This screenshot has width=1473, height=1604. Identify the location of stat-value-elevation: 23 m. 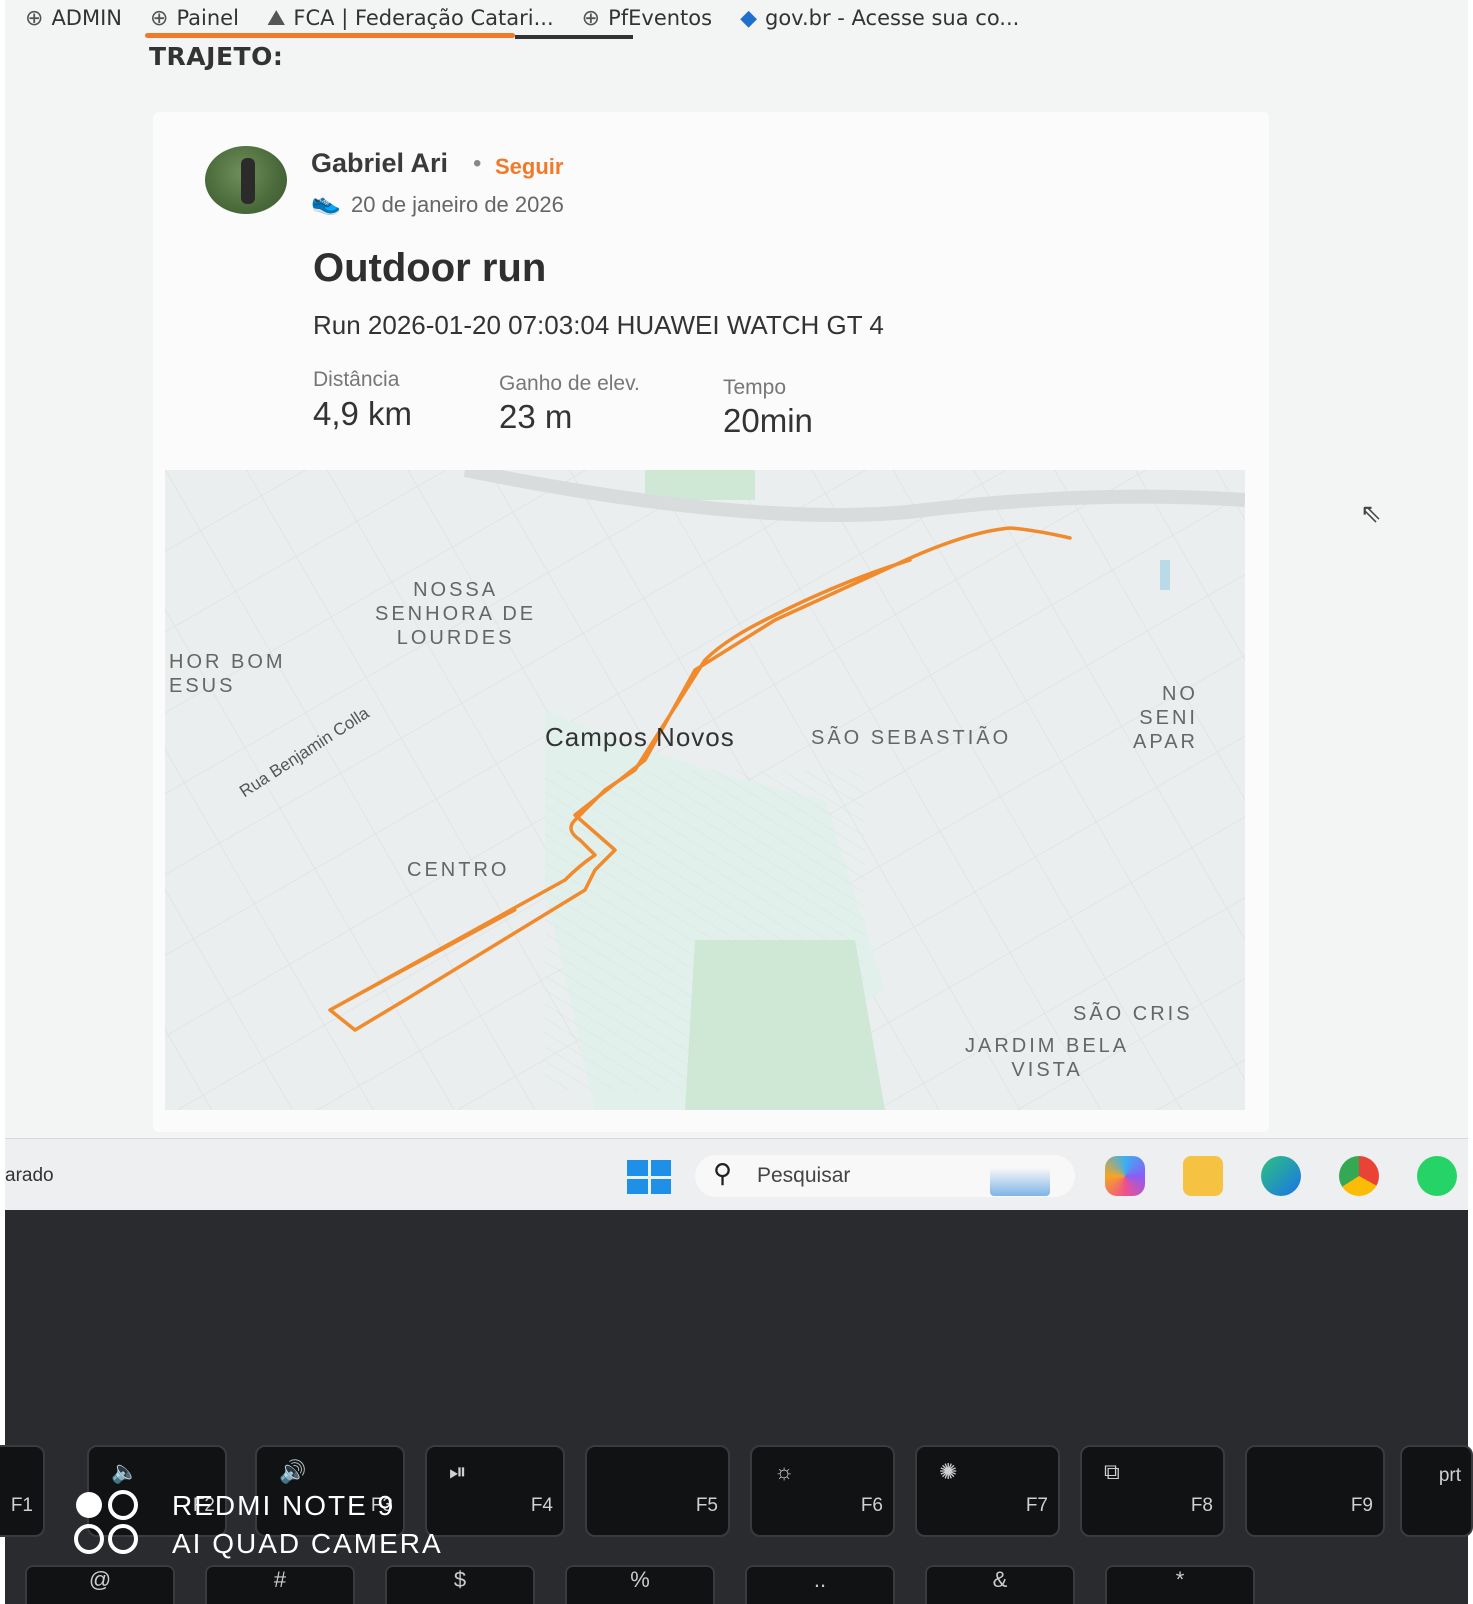
(536, 416).